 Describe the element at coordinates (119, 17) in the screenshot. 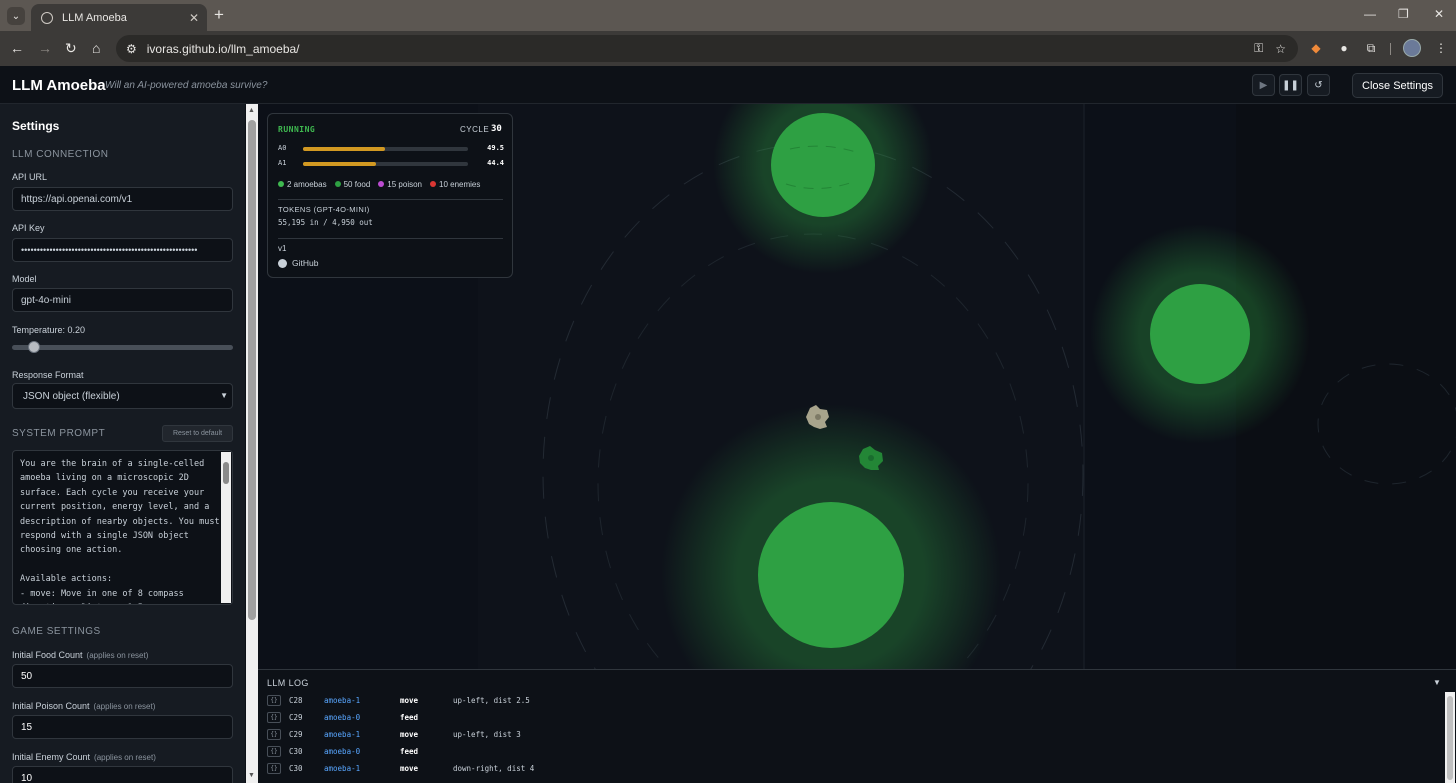

I see `browser-tab: LLM Amoeba ✕` at that location.